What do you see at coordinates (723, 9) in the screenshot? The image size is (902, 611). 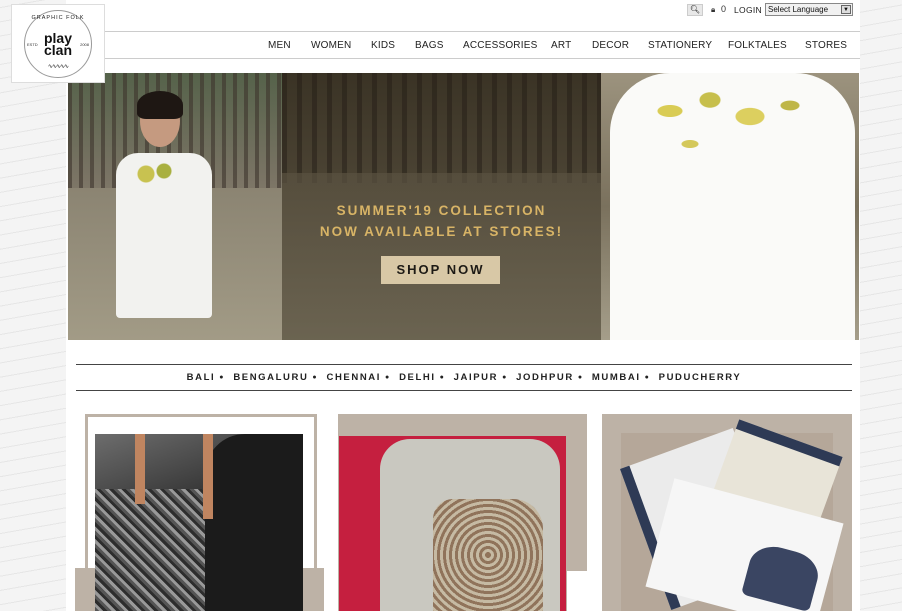 I see `cart-count: 0` at bounding box center [723, 9].